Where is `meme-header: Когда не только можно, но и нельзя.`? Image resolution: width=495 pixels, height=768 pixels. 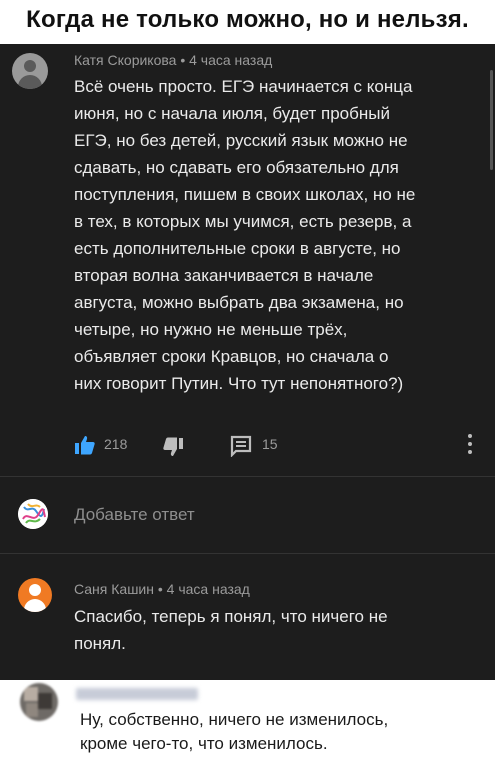
meme-header: Когда не только можно, но и нельзя. is located at coordinates (247, 22).